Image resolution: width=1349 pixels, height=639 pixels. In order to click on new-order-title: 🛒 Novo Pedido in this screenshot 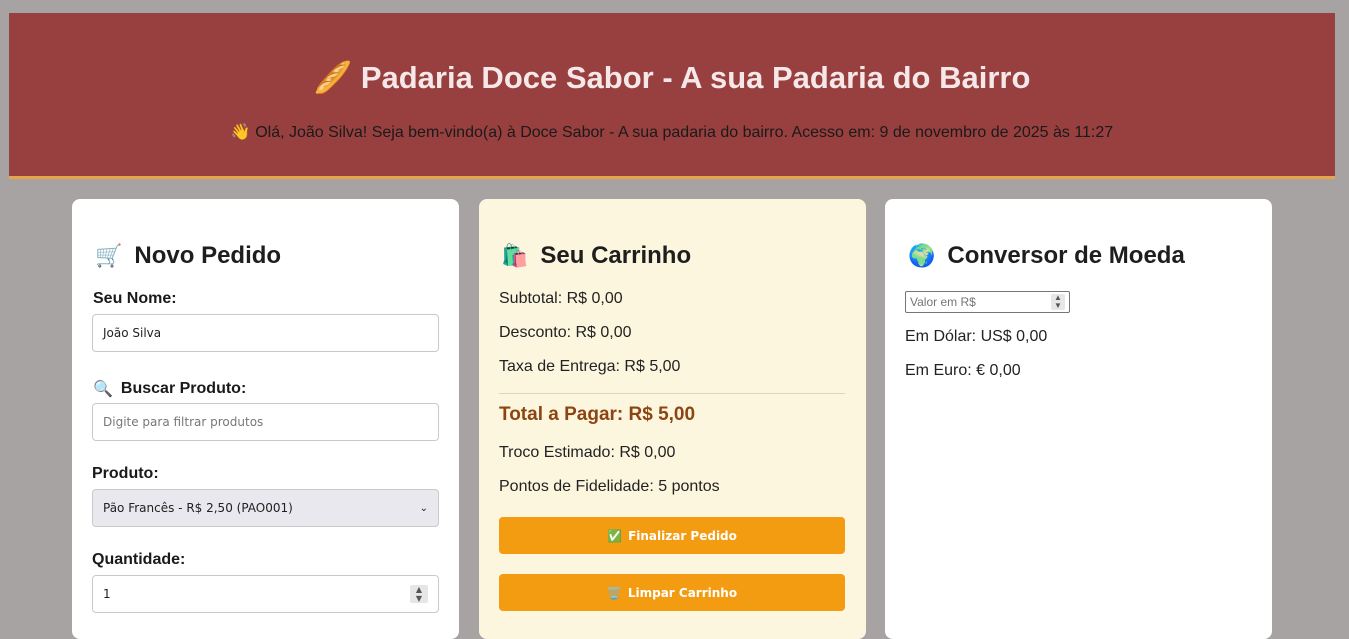, I will do `click(188, 256)`.